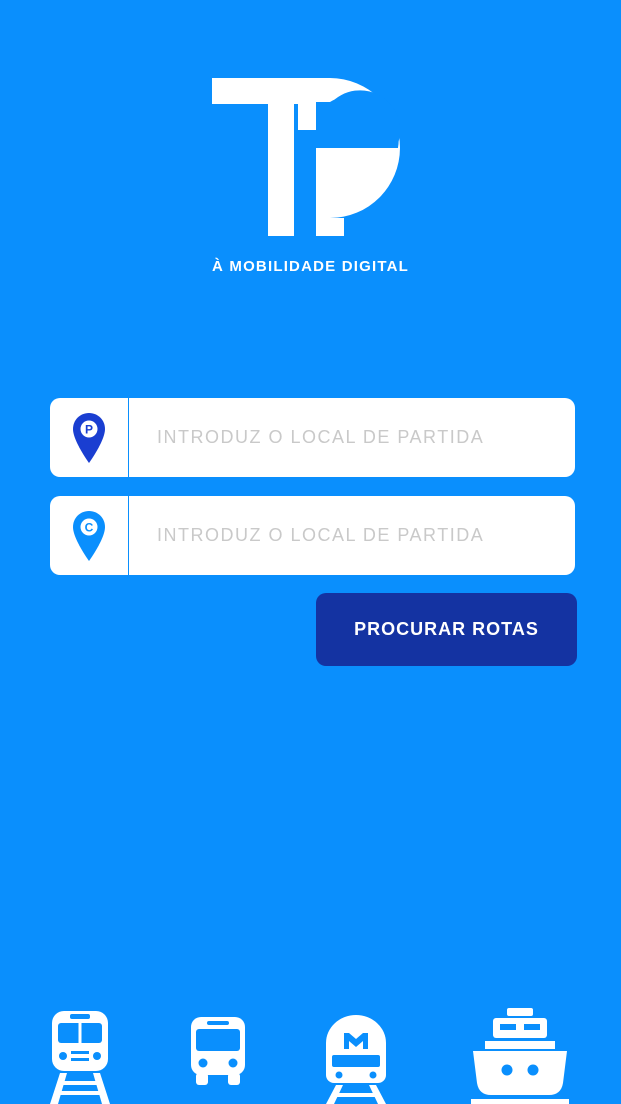 Image resolution: width=621 pixels, height=1104 pixels. What do you see at coordinates (310, 266) in the screenshot?
I see `brand-tagline: À MOBILIDADE DIGITAL` at bounding box center [310, 266].